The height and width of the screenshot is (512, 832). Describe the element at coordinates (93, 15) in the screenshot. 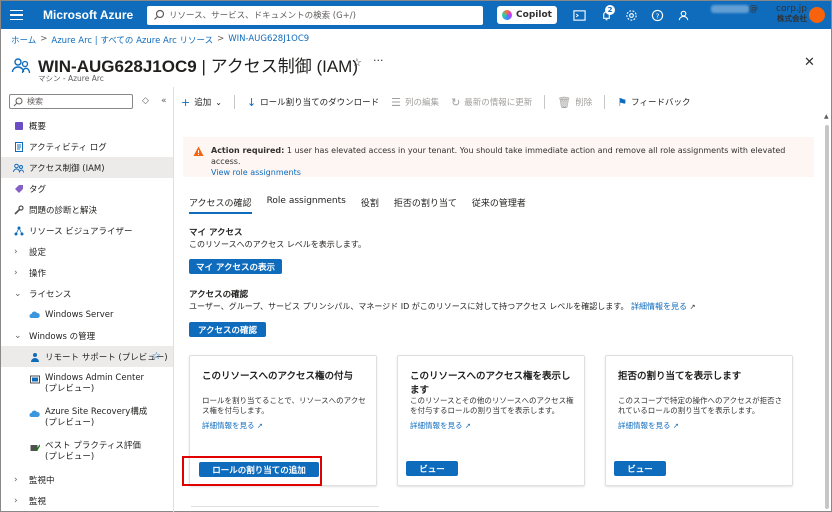

I see `brand-title: Microsoft Azure` at that location.